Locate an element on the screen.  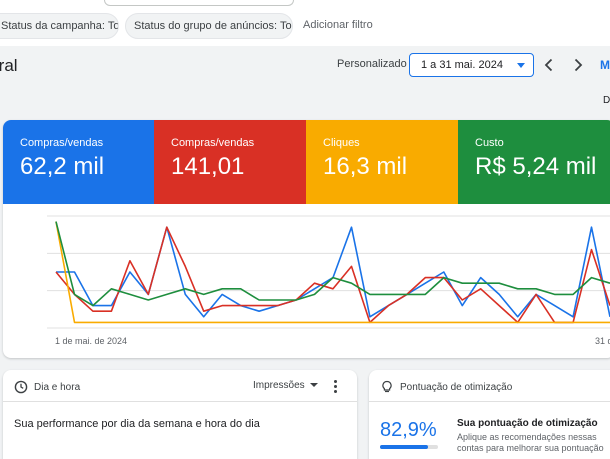
date-mode-label: Personalizado is located at coordinates (372, 64).